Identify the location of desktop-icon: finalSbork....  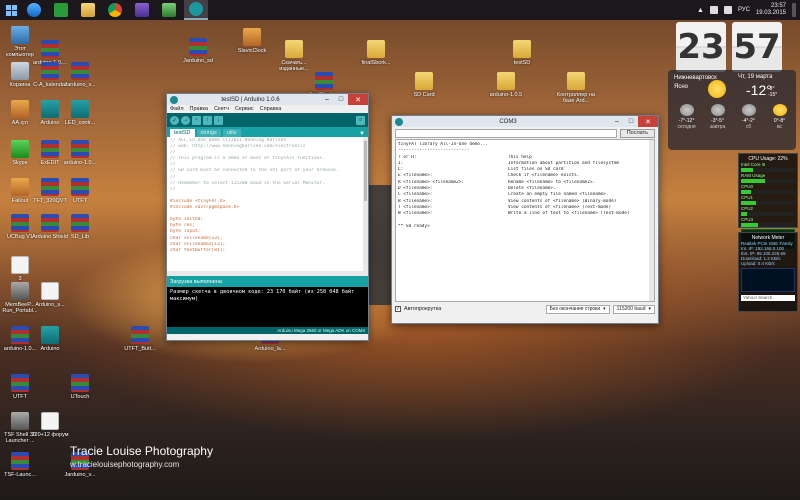
(376, 53).